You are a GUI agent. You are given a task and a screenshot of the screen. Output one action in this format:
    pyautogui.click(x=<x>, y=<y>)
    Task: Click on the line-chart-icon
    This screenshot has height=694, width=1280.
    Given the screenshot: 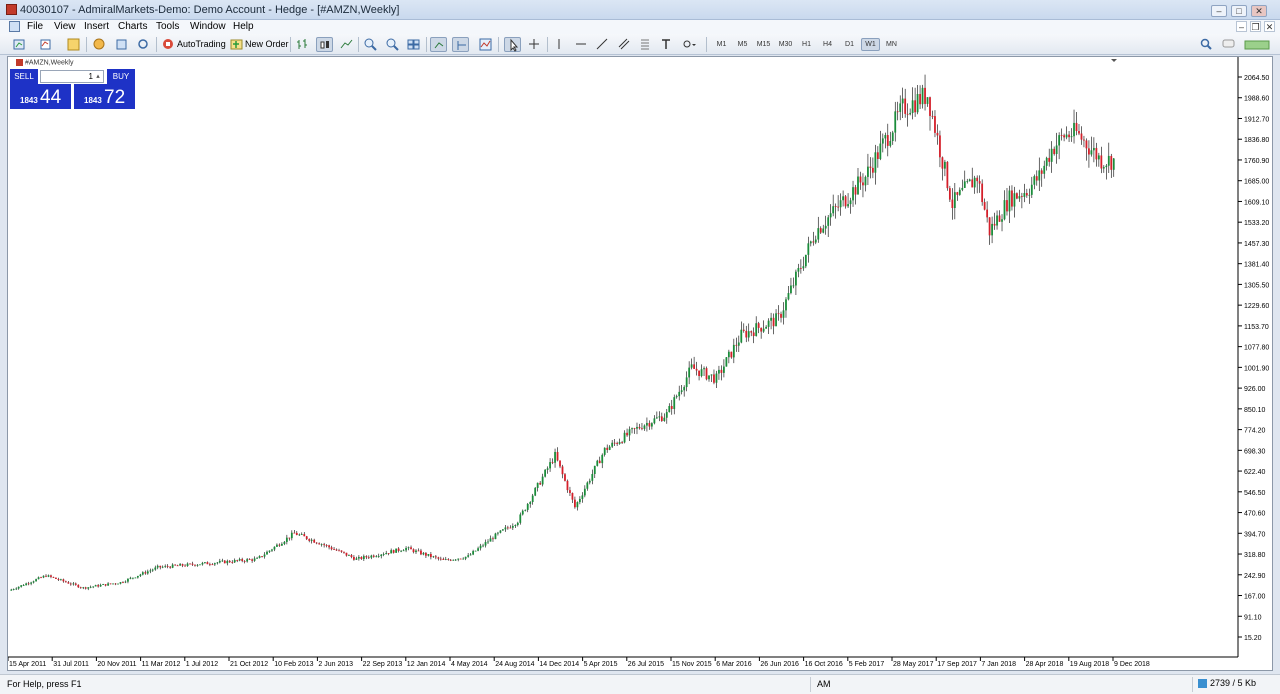 What is the action you would take?
    pyautogui.click(x=346, y=44)
    